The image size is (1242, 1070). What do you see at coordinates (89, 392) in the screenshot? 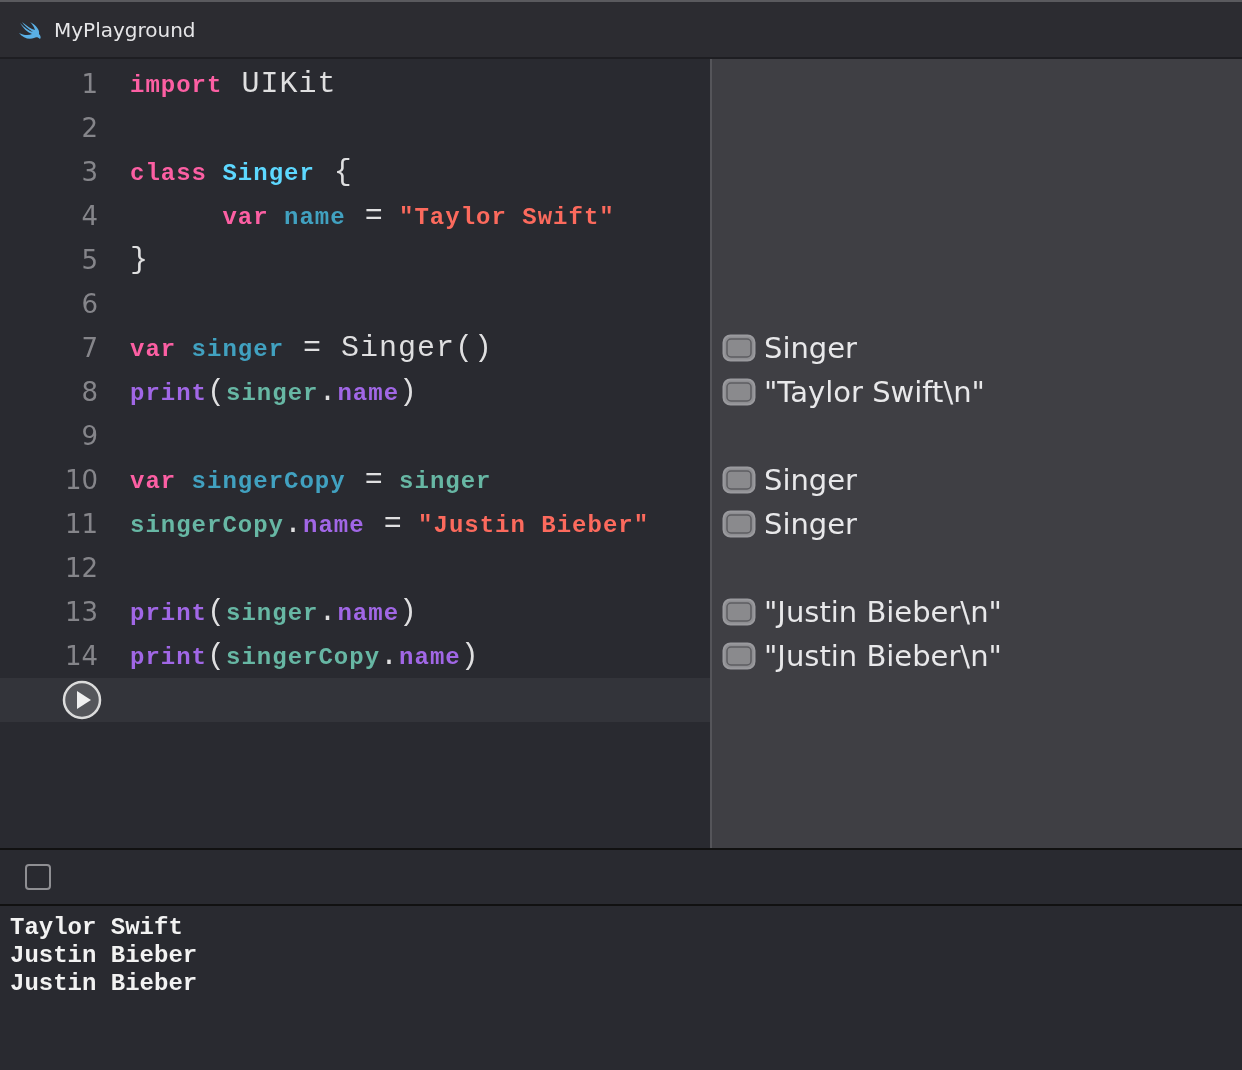
I see `line-number: 8` at bounding box center [89, 392].